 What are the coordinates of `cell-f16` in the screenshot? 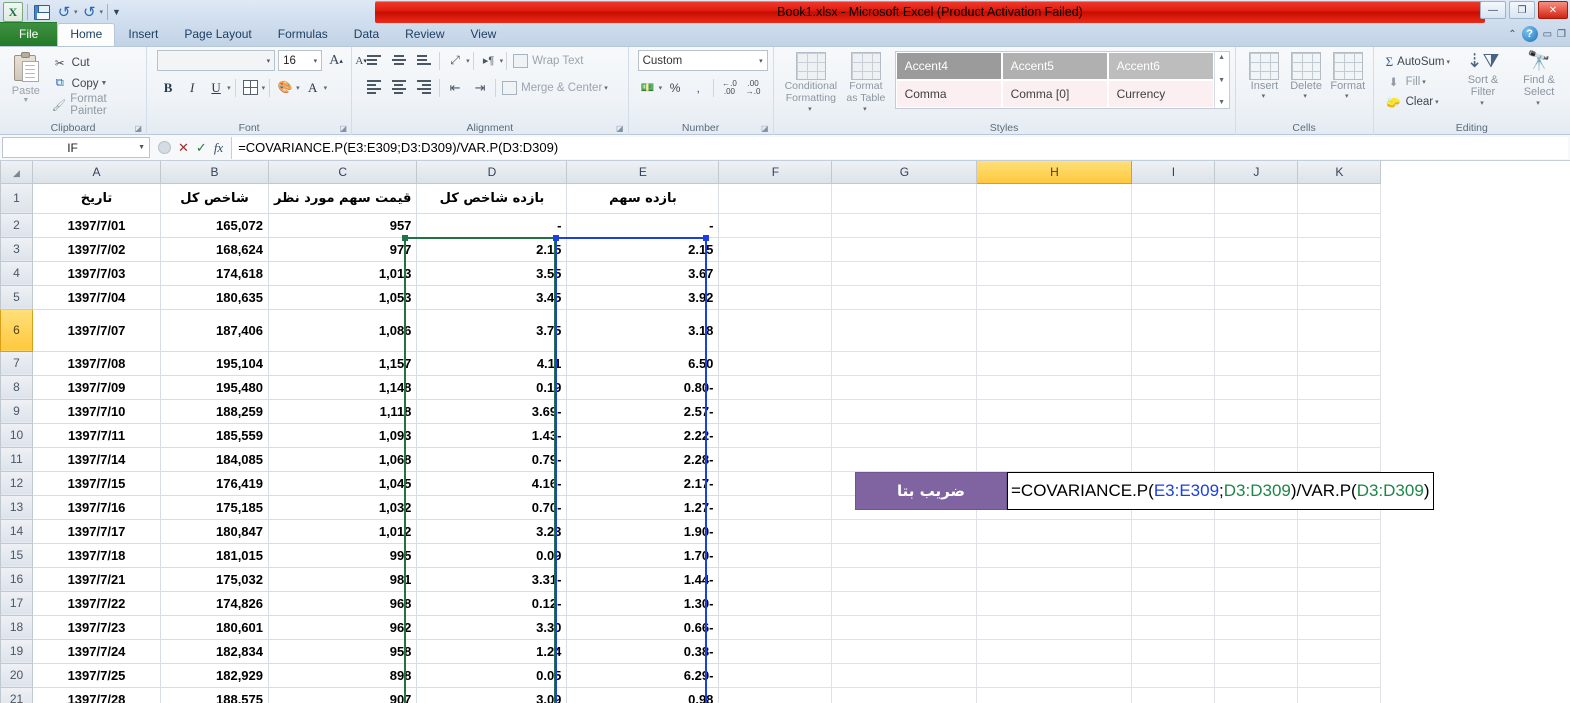 It's located at (775, 579).